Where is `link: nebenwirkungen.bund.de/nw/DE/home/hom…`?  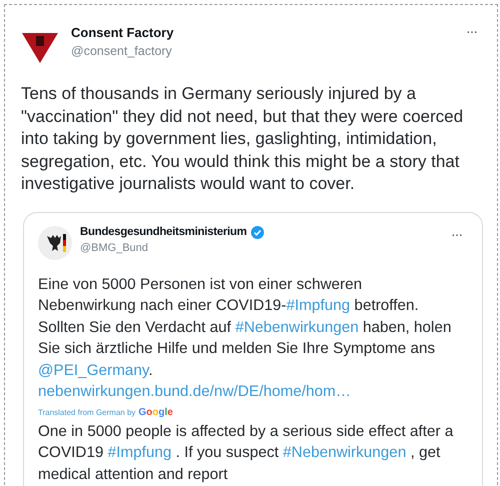 link: nebenwirkungen.bund.de/nw/DE/home/hom… is located at coordinates (194, 391).